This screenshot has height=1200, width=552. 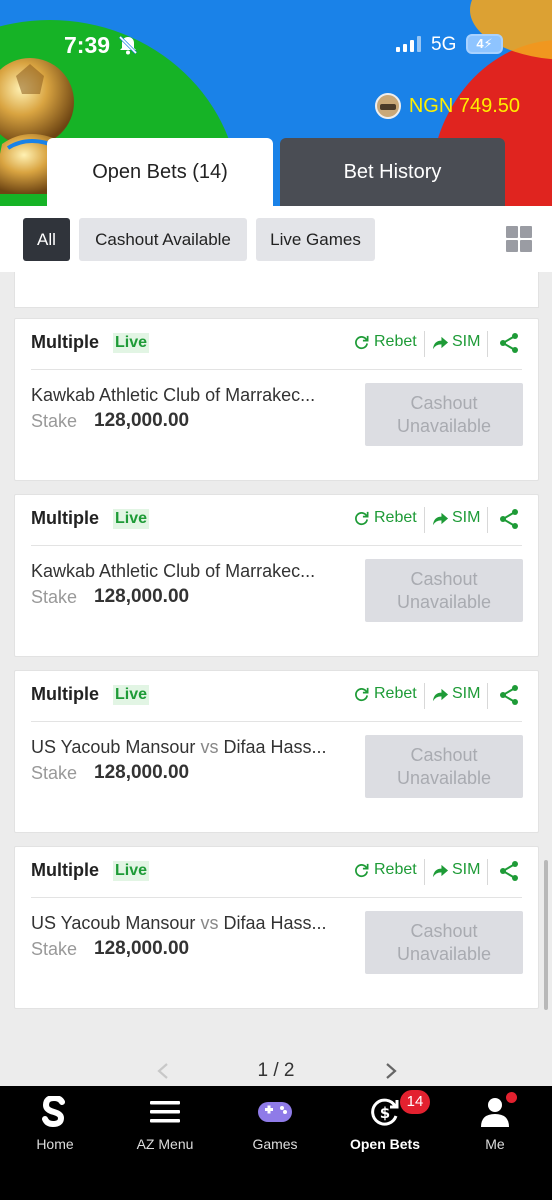 I want to click on grid-view-icon, so click(x=519, y=239).